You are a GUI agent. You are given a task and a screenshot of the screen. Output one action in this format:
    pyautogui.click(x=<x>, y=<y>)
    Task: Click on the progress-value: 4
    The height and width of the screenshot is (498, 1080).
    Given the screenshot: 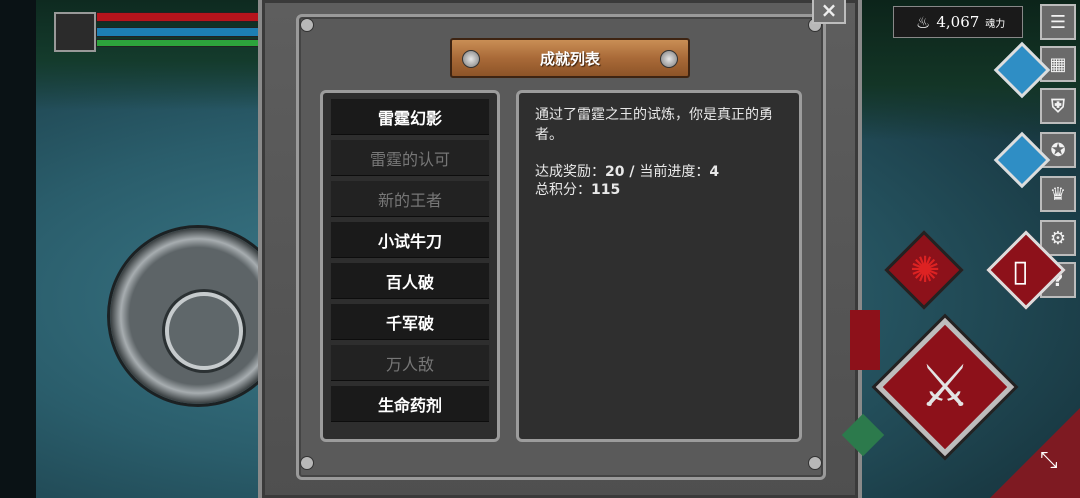 What is the action you would take?
    pyautogui.click(x=714, y=172)
    